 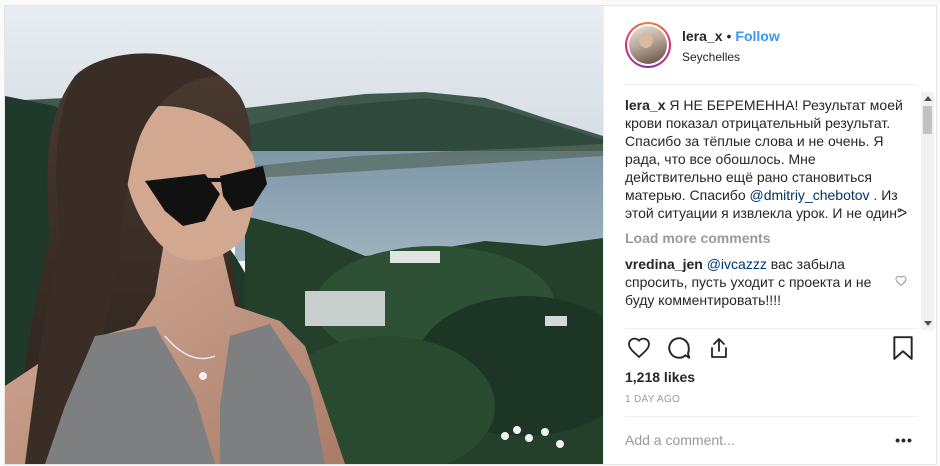 I want to click on caption-username: lera_x, so click(x=645, y=105).